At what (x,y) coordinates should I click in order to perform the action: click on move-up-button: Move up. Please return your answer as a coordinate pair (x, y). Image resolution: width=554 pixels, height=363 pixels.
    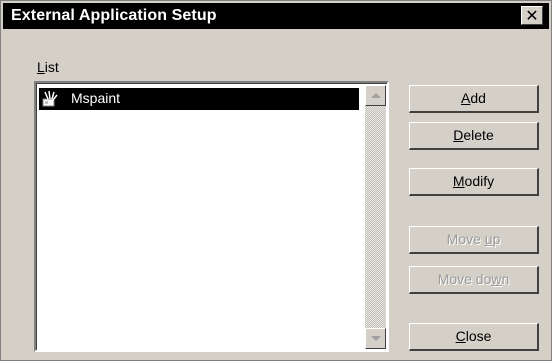
    Looking at the image, I should click on (474, 240).